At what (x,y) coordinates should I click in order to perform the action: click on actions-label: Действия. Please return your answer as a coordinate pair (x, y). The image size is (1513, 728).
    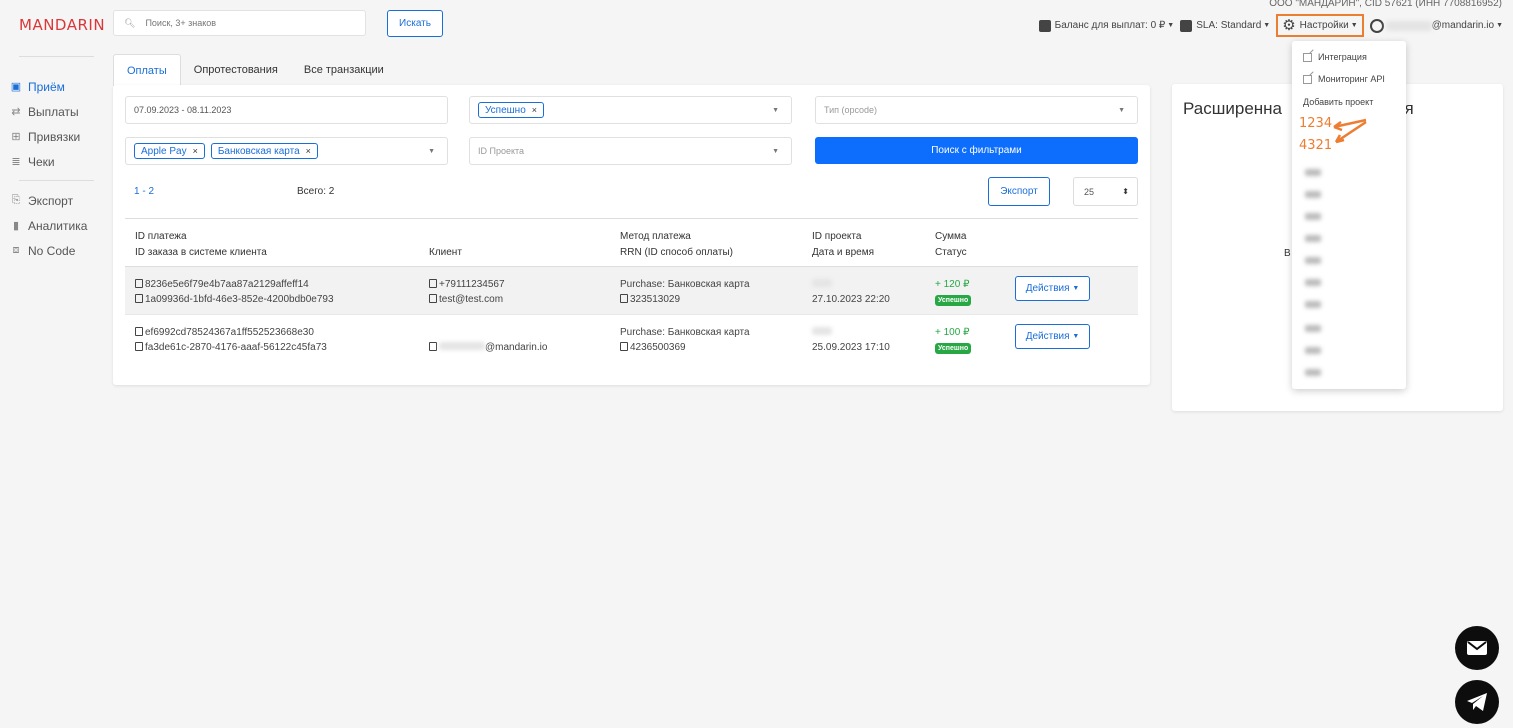
    Looking at the image, I should click on (1047, 288).